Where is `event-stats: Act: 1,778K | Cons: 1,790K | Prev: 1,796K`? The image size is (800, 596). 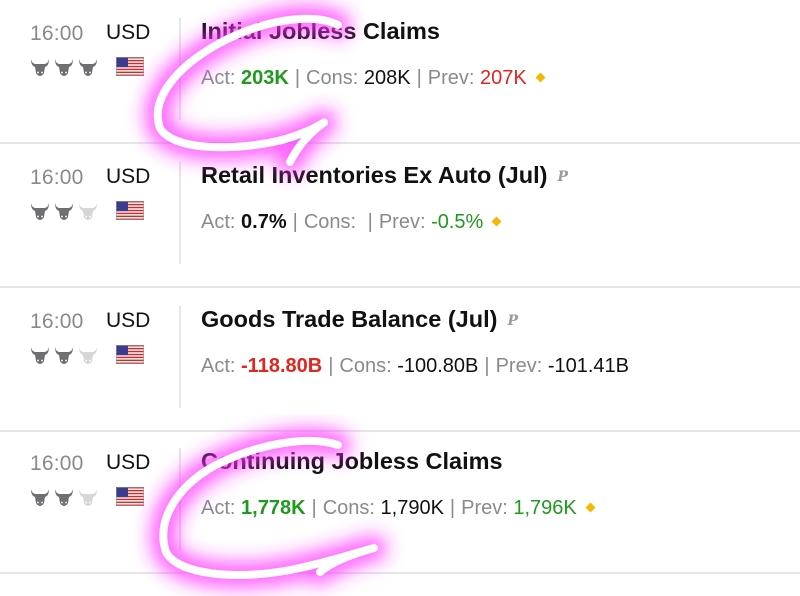 event-stats: Act: 1,778K | Cons: 1,790K | Prev: 1,796K is located at coordinates (398, 508).